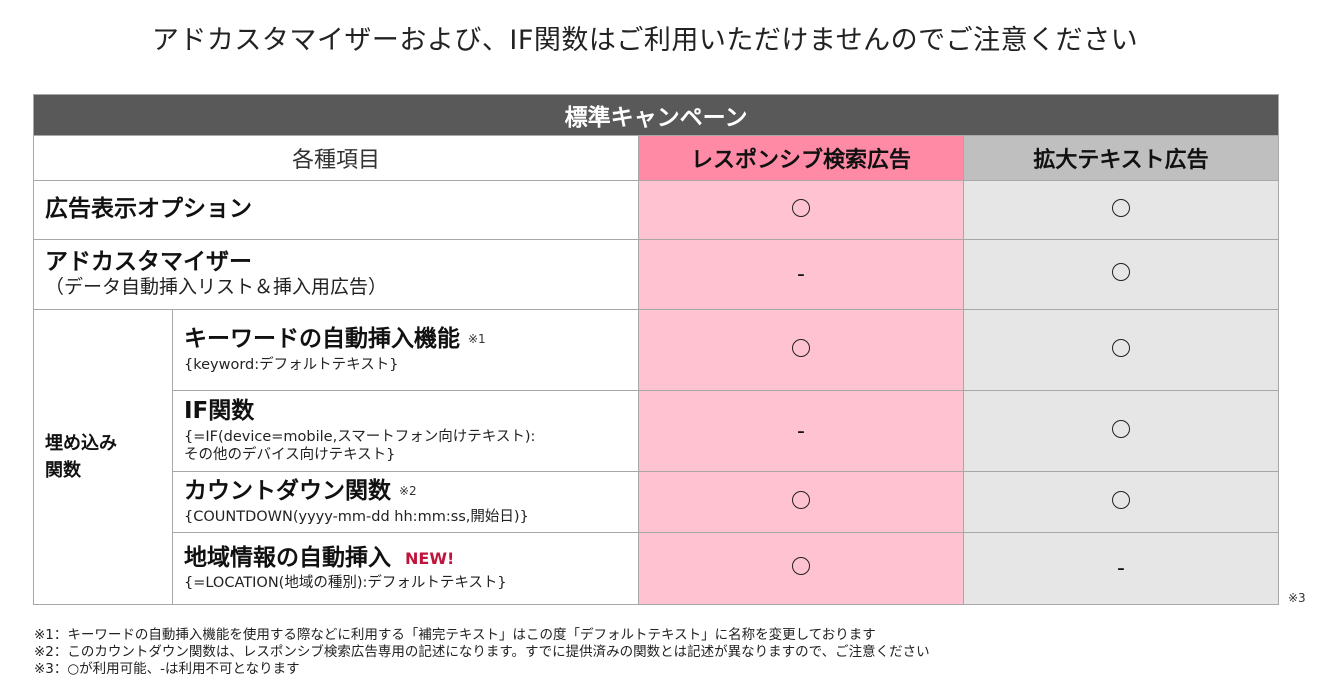 This screenshot has width=1320, height=682. I want to click on row-label: IF関数, so click(219, 411).